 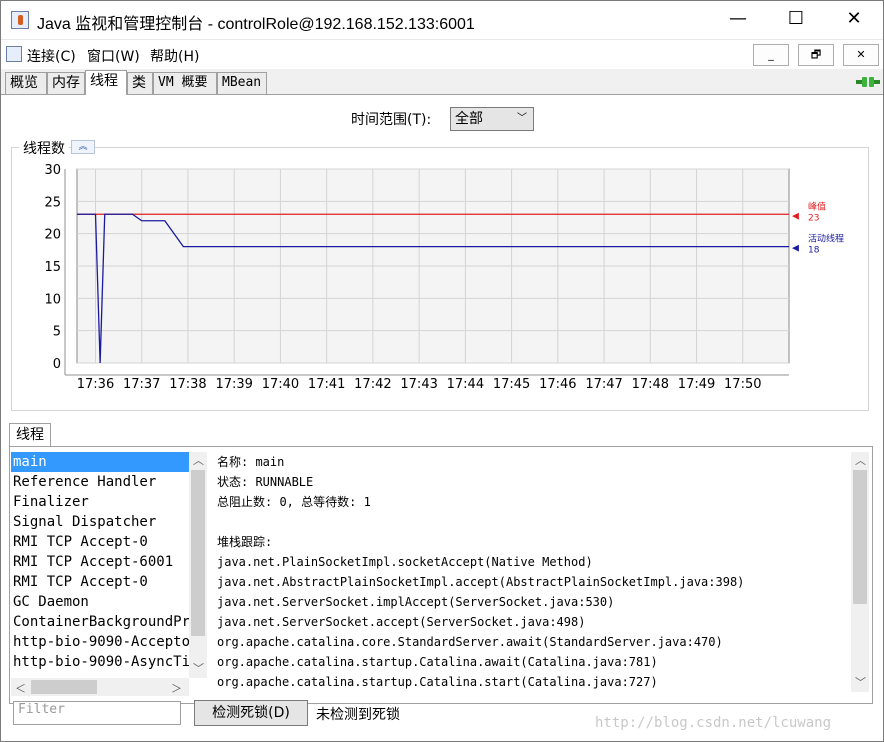 I want to click on x-tick-label: 17:41, so click(x=326, y=384).